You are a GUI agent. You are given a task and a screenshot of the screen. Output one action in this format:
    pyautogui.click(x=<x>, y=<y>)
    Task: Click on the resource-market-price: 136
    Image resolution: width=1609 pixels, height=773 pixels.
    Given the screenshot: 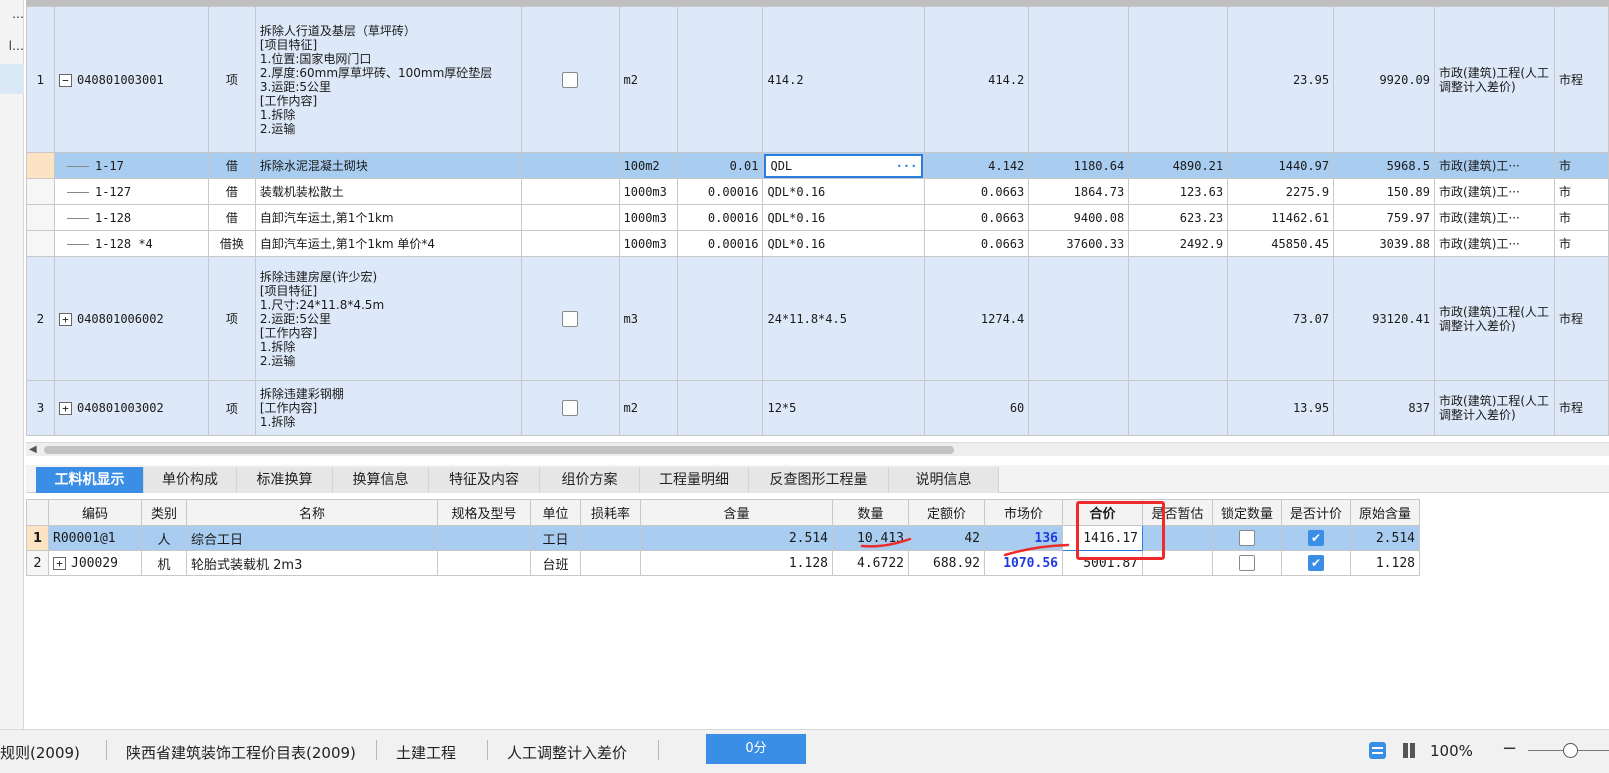 What is the action you would take?
    pyautogui.click(x=1023, y=538)
    